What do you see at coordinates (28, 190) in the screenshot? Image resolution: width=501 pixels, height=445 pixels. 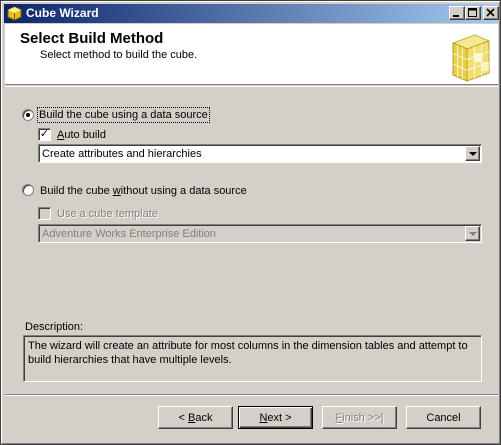 I see `radio-without-data-source` at bounding box center [28, 190].